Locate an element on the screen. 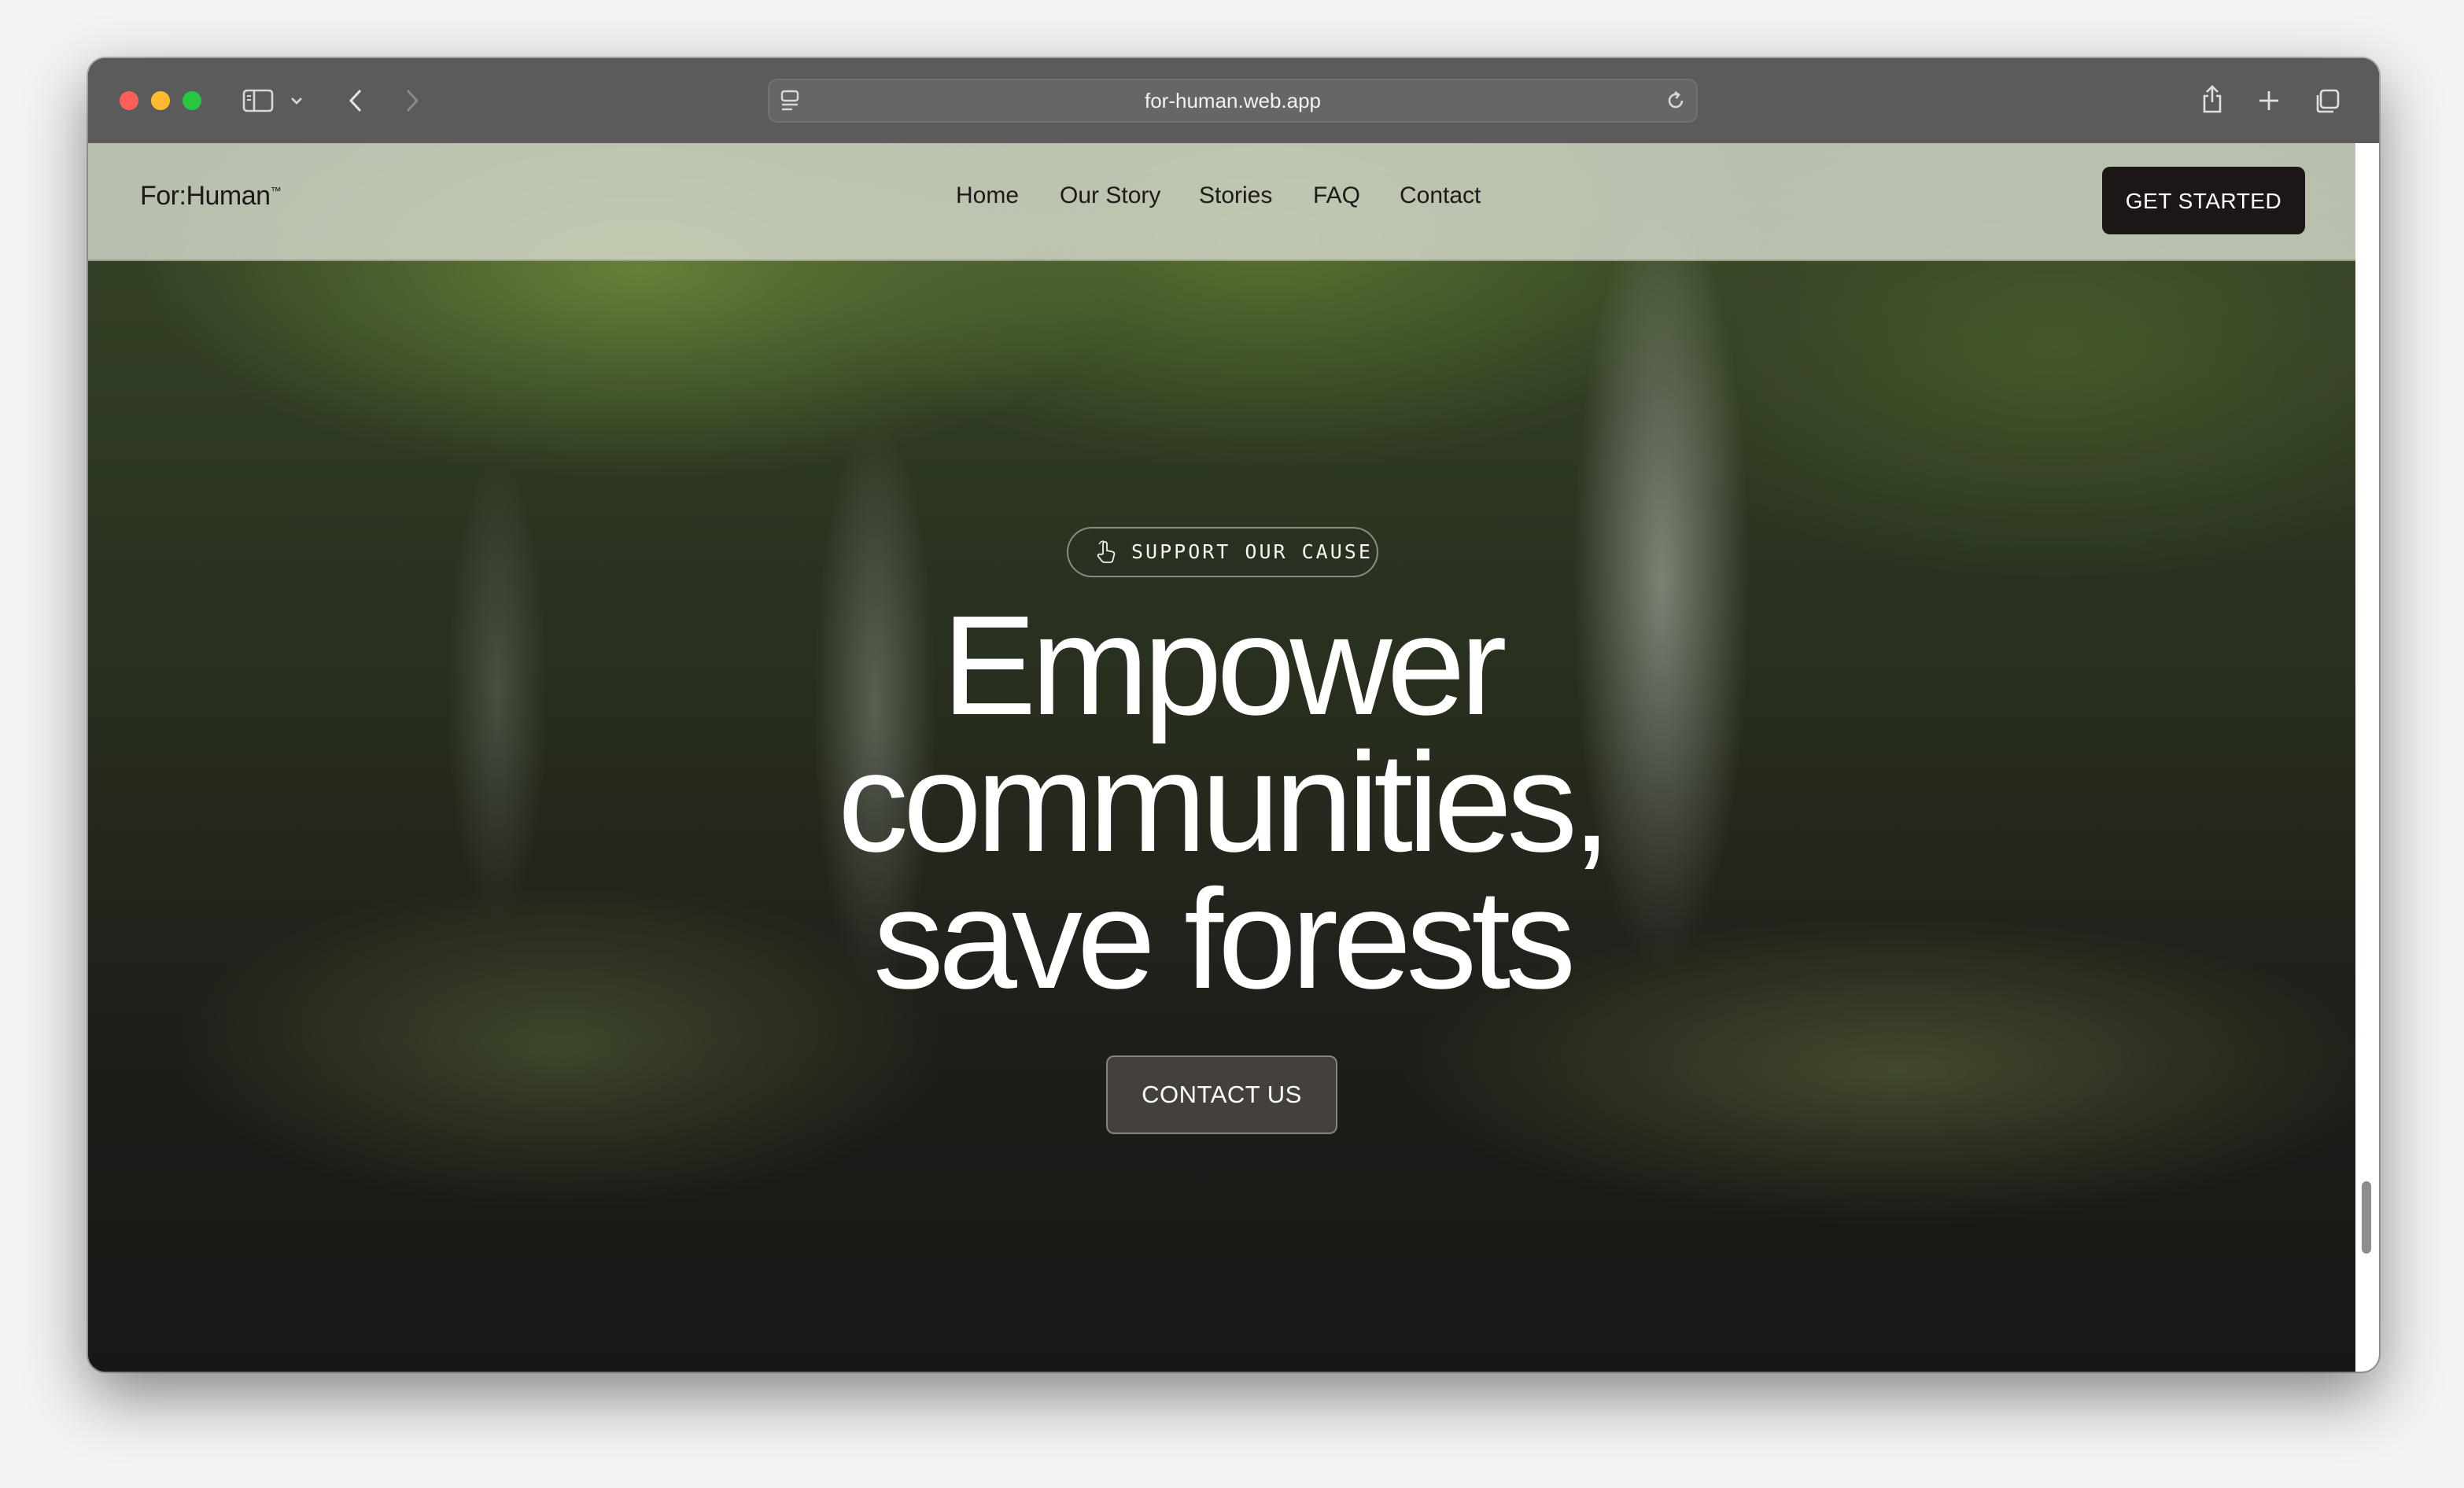 The image size is (2464, 1488). plus-icon is located at coordinates (2269, 100).